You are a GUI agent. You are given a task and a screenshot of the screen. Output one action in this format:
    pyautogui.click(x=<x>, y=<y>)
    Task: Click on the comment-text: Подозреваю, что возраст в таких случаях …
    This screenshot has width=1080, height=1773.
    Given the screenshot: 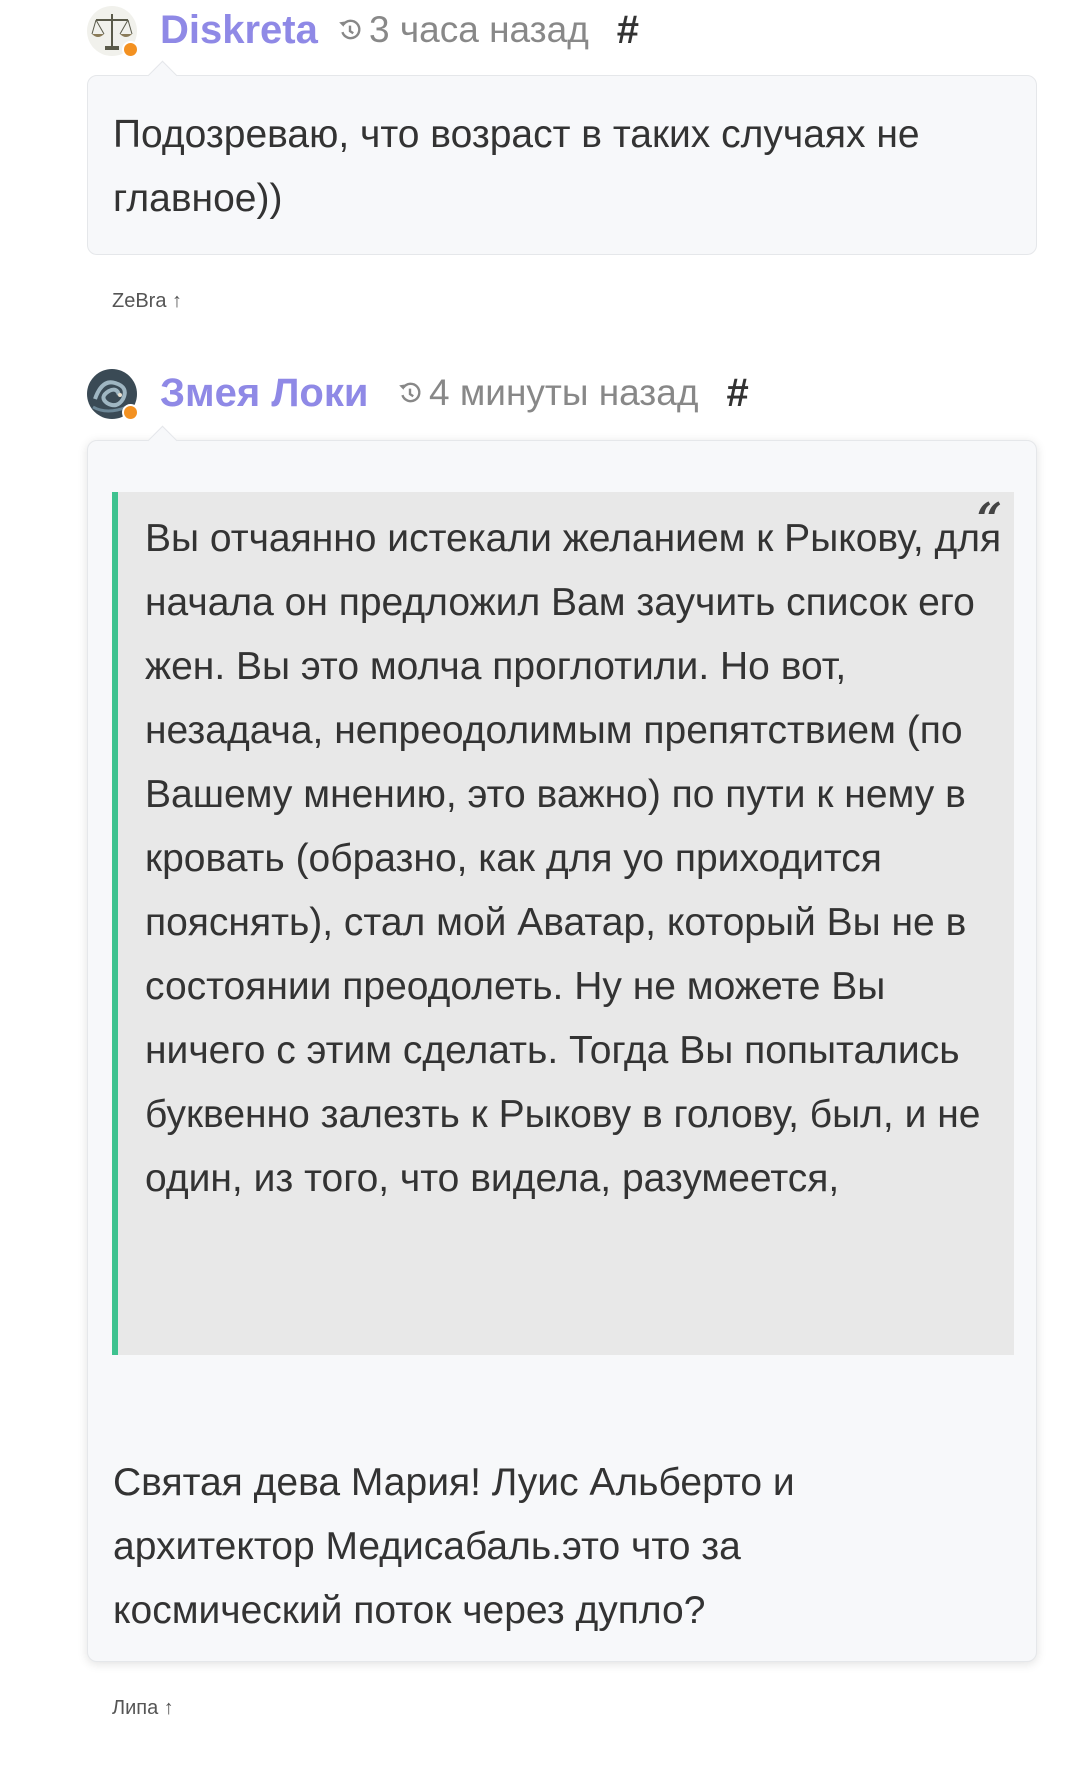 What is the action you would take?
    pyautogui.click(x=516, y=166)
    